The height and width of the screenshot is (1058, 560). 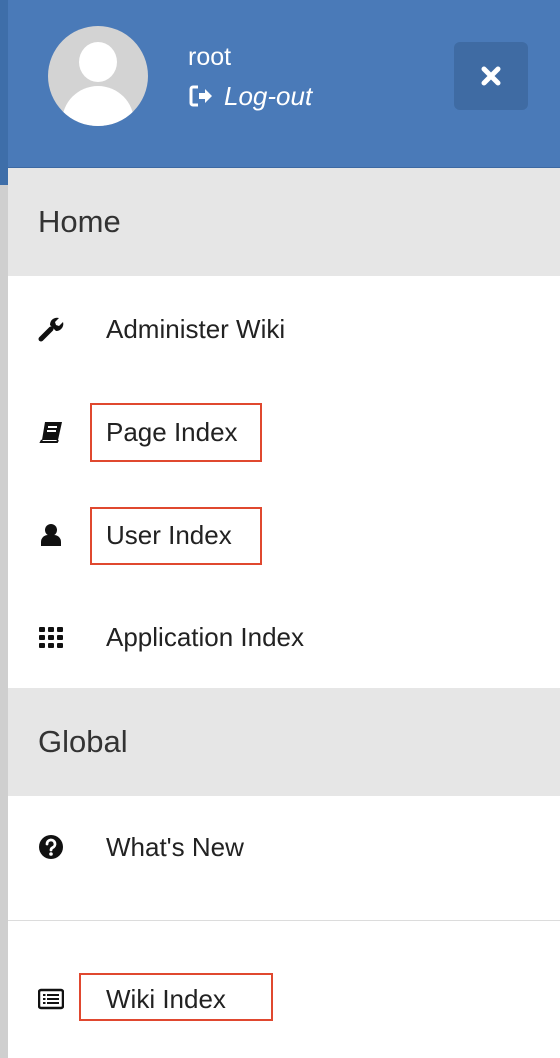 What do you see at coordinates (4, 529) in the screenshot?
I see `background-page-edge` at bounding box center [4, 529].